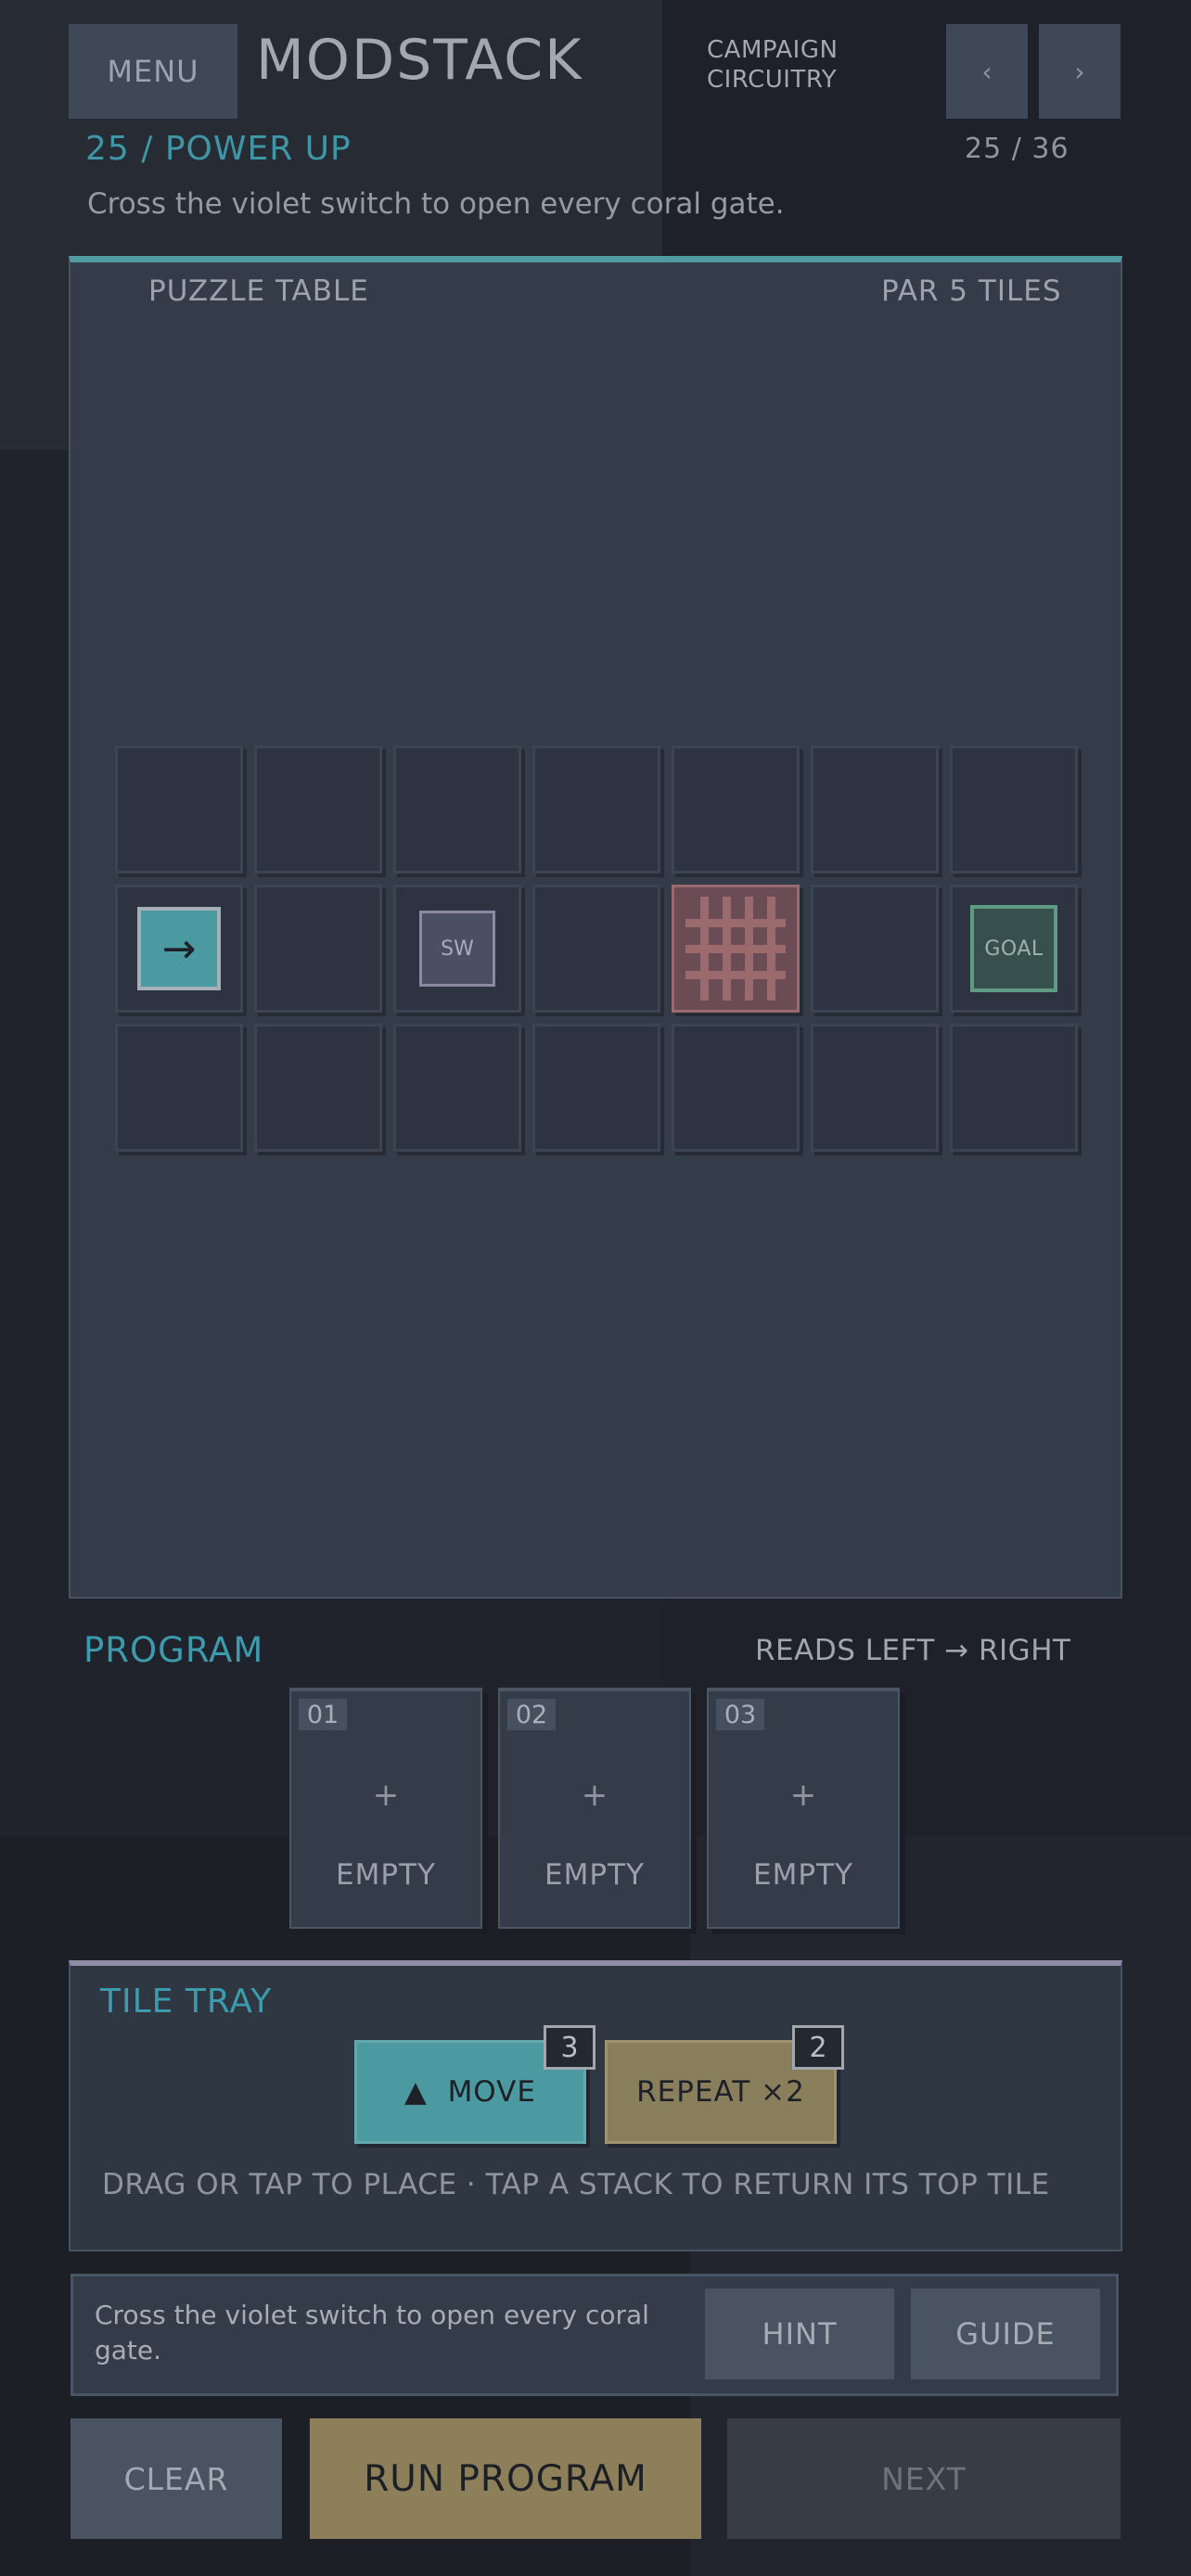  I want to click on program-slot: 03 + EMPTY, so click(803, 1808).